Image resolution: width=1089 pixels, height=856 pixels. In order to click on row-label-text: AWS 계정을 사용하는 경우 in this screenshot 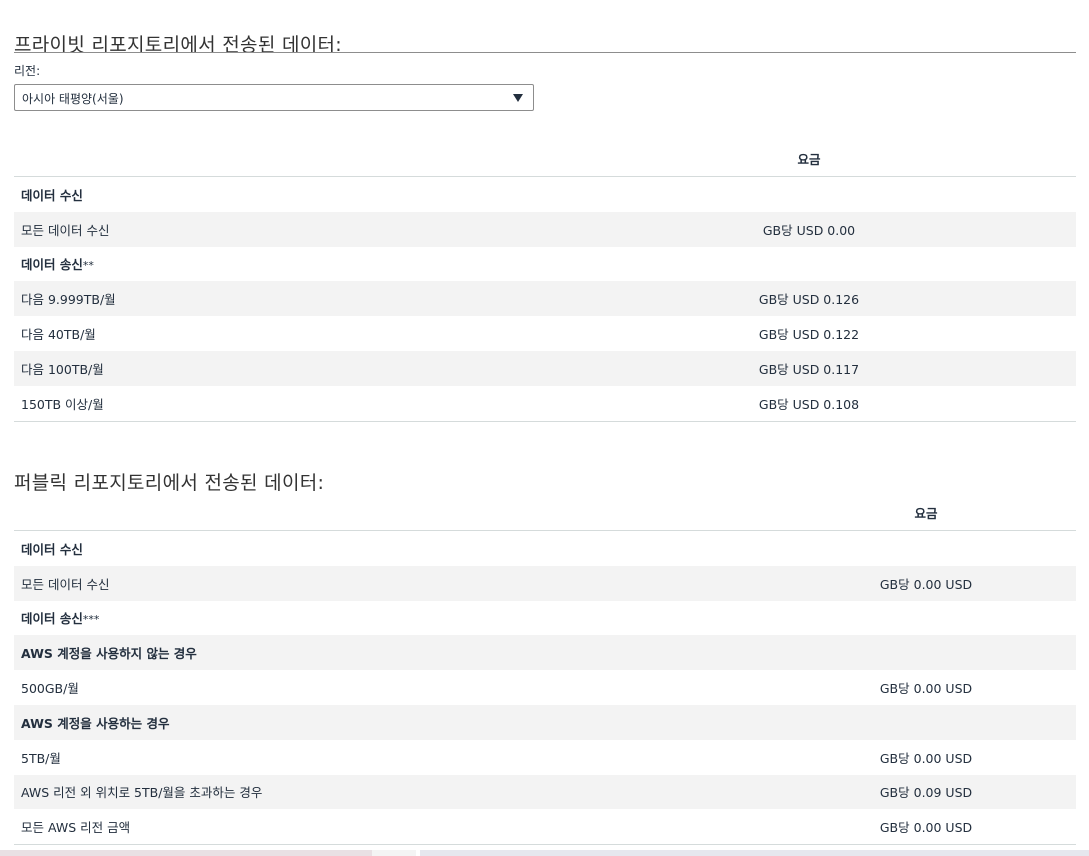, I will do `click(95, 723)`.